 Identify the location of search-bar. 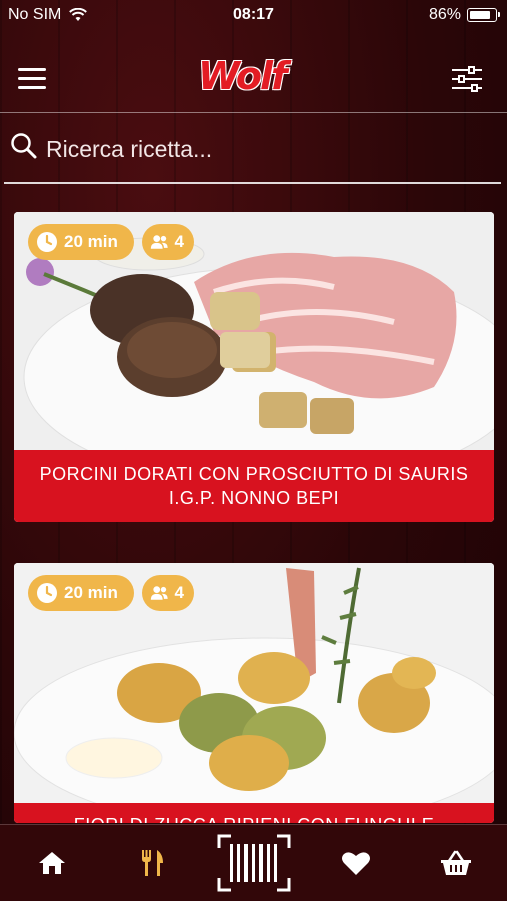
(252, 153).